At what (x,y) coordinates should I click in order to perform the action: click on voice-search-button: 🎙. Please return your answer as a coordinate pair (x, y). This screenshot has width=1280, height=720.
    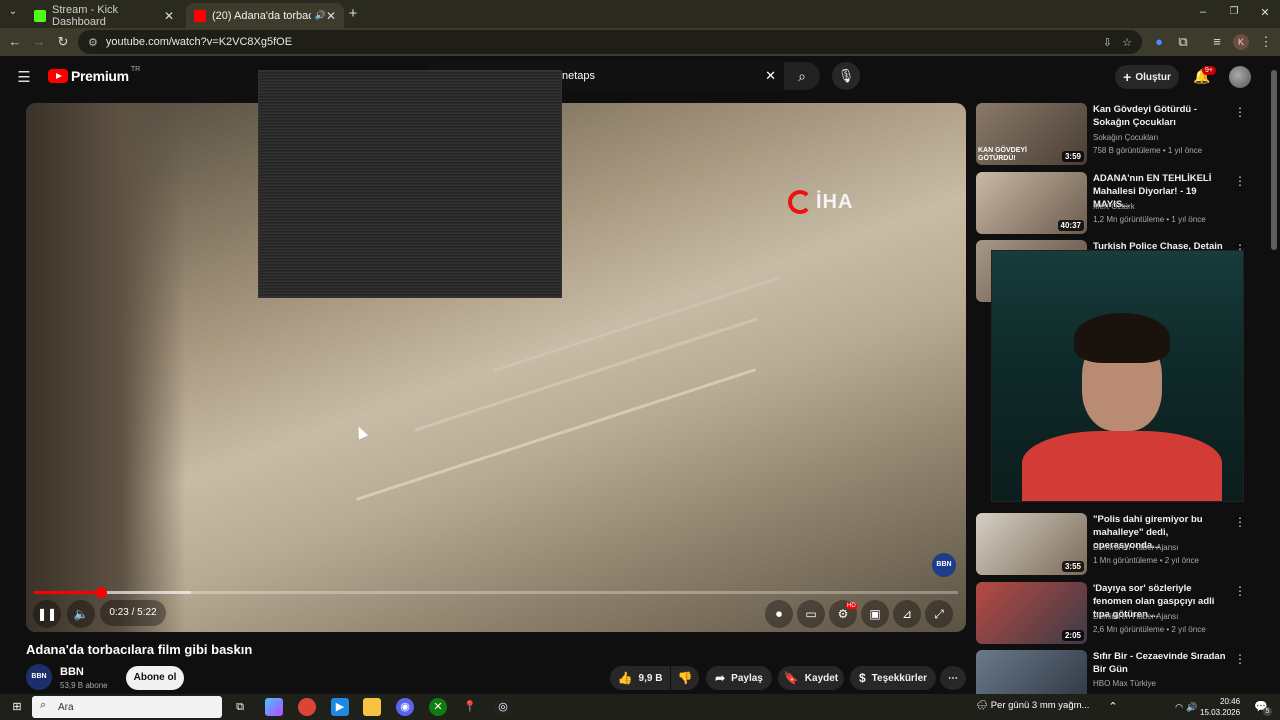
    Looking at the image, I should click on (846, 76).